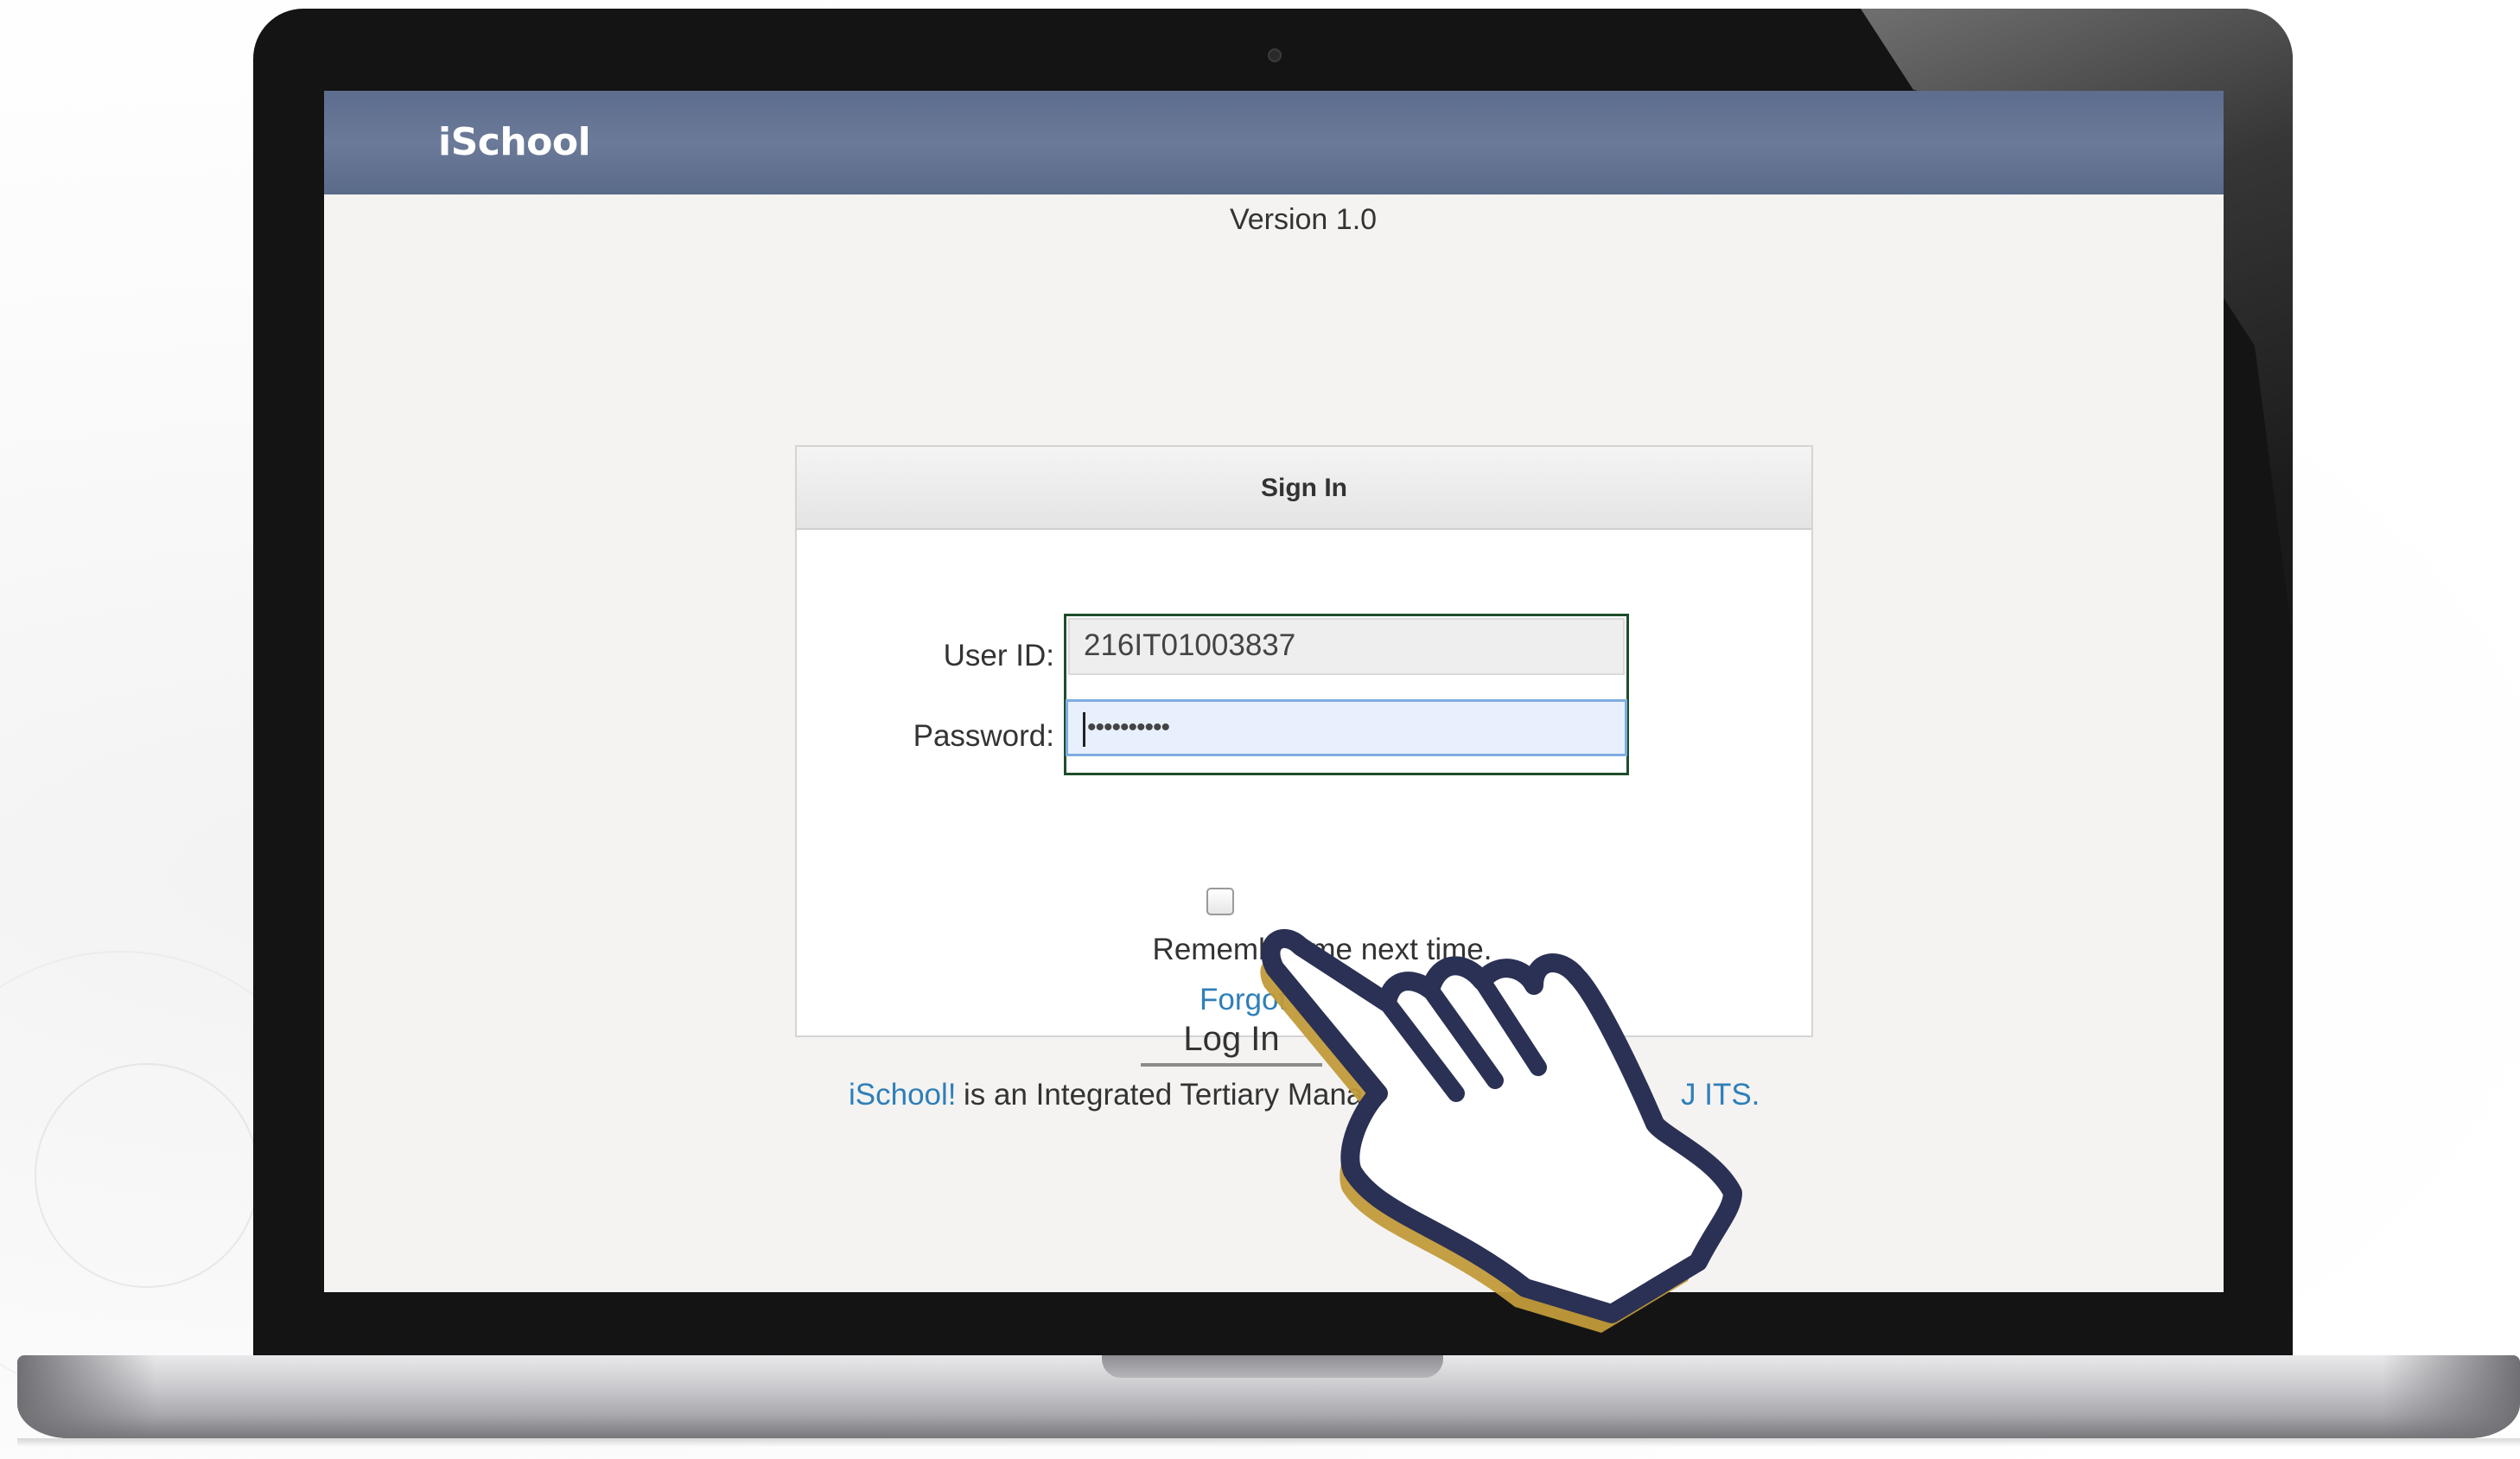 The image size is (2520, 1459). Describe the element at coordinates (1275, 55) in the screenshot. I see `camera-icon` at that location.